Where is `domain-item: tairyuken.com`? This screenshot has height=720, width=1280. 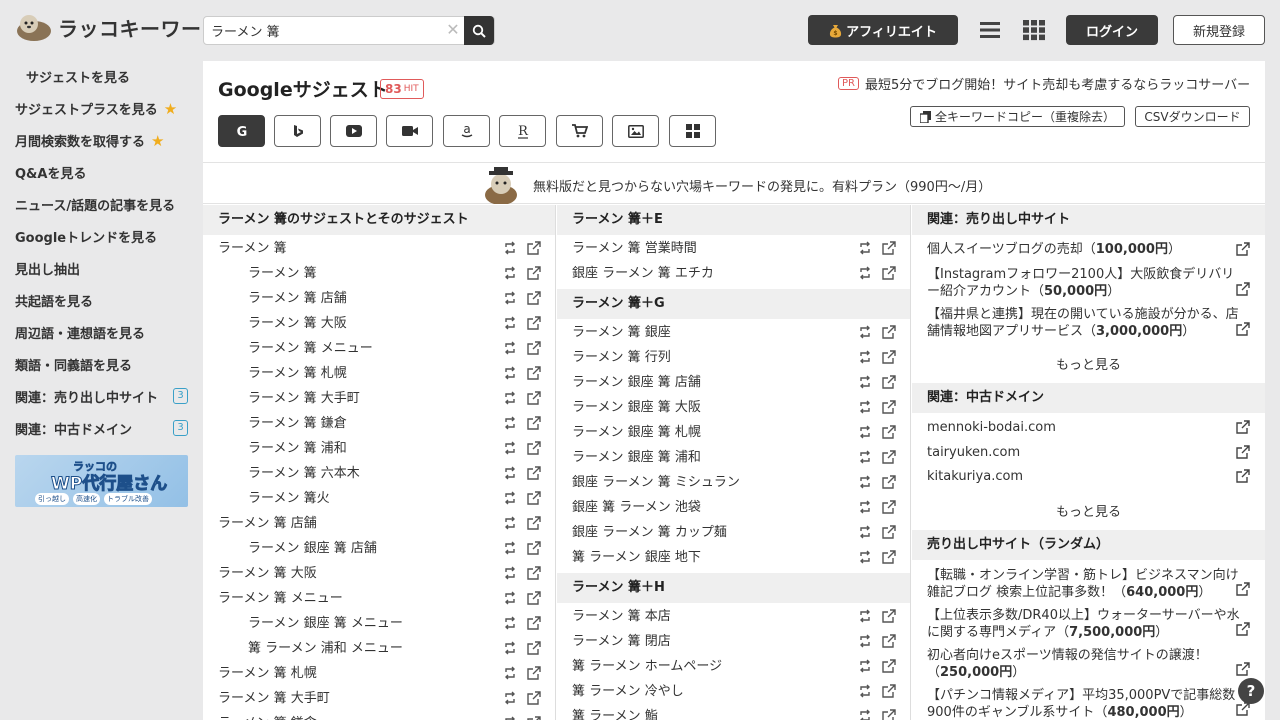 domain-item: tairyuken.com is located at coordinates (1084, 452).